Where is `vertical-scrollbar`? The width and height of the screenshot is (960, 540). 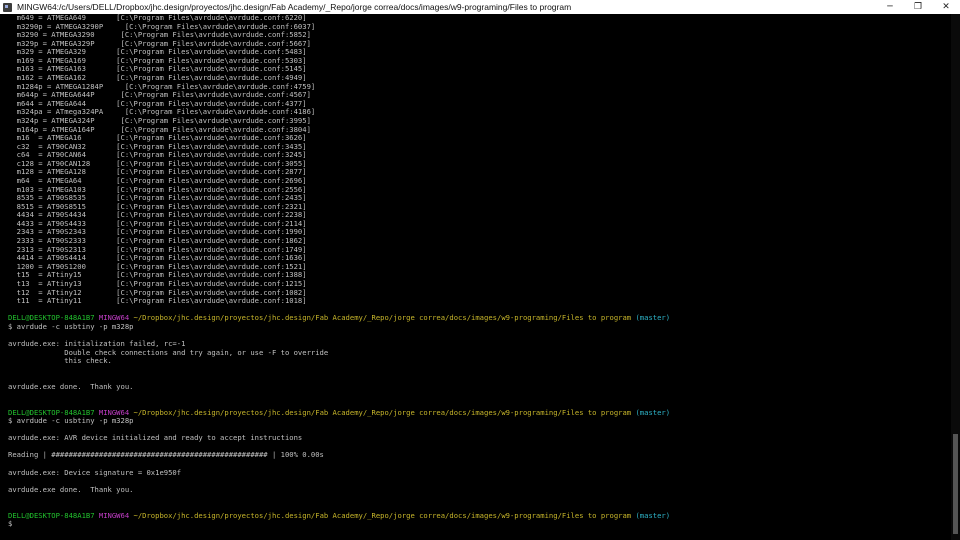 vertical-scrollbar is located at coordinates (955, 277).